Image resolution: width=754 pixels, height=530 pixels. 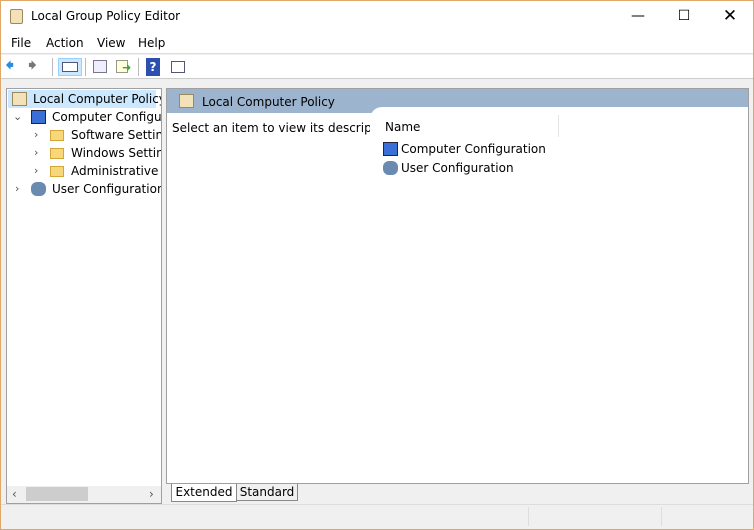 What do you see at coordinates (178, 67) in the screenshot?
I see `show-hide-action-pane-icon` at bounding box center [178, 67].